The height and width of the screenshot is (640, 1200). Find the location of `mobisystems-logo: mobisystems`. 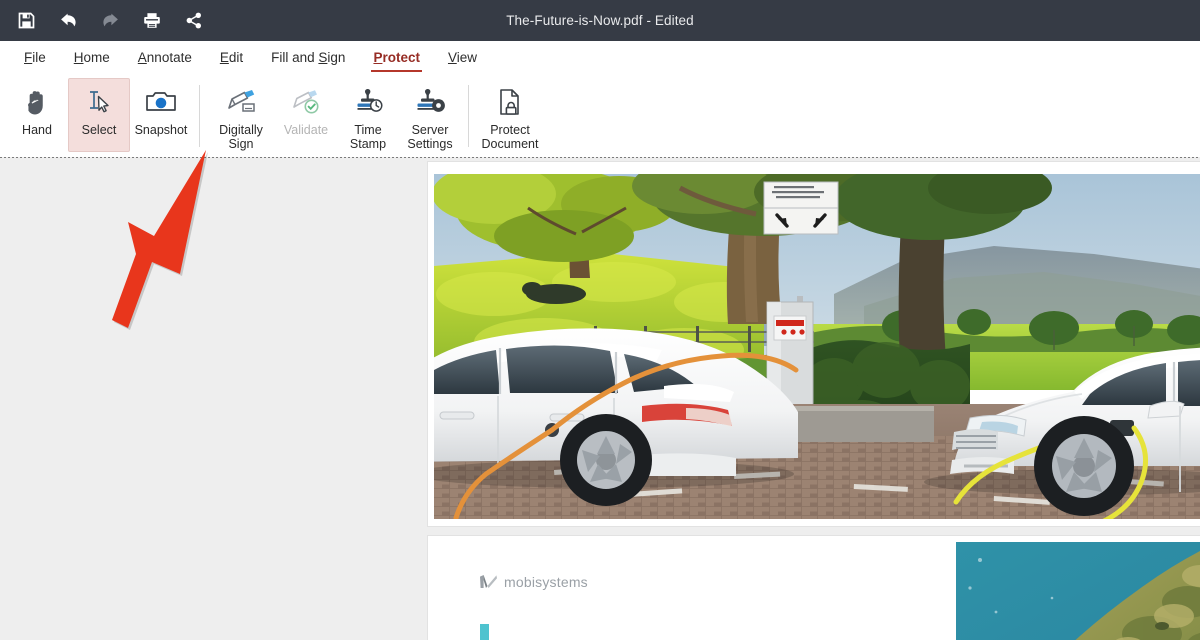

mobisystems-logo: mobisystems is located at coordinates (534, 582).